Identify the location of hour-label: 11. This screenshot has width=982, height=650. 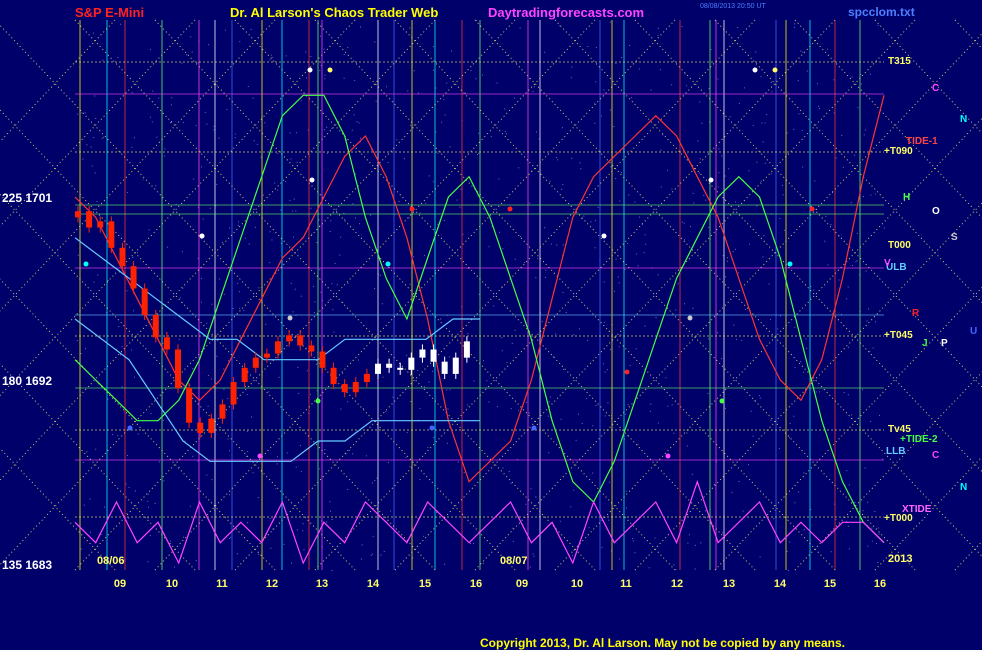
(626, 584).